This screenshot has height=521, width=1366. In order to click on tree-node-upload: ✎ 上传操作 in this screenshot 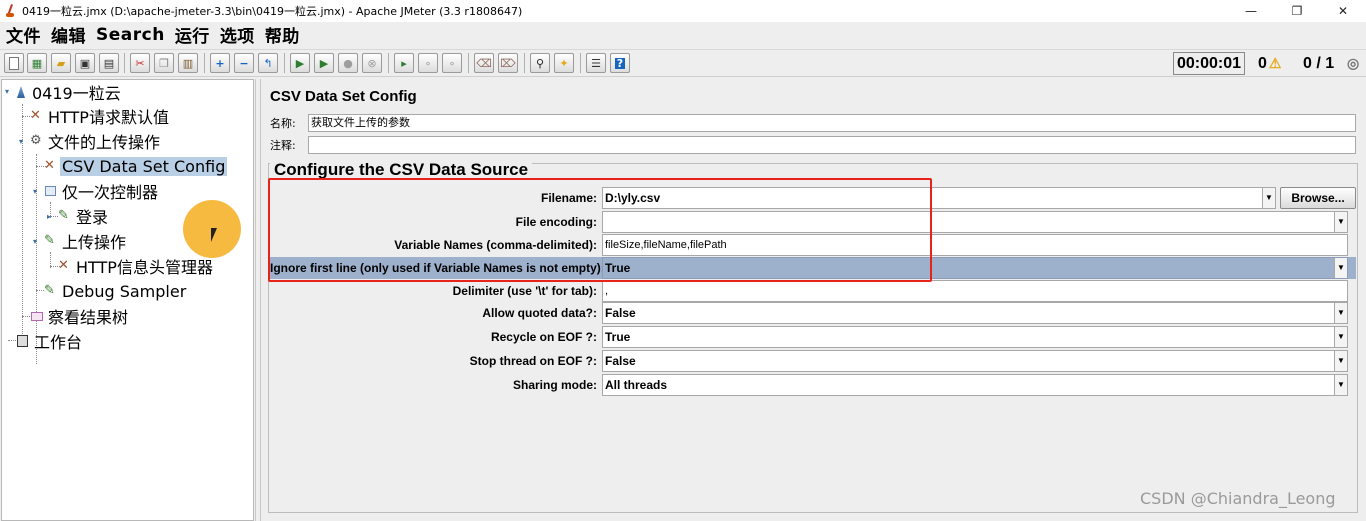, I will do `click(86, 241)`.